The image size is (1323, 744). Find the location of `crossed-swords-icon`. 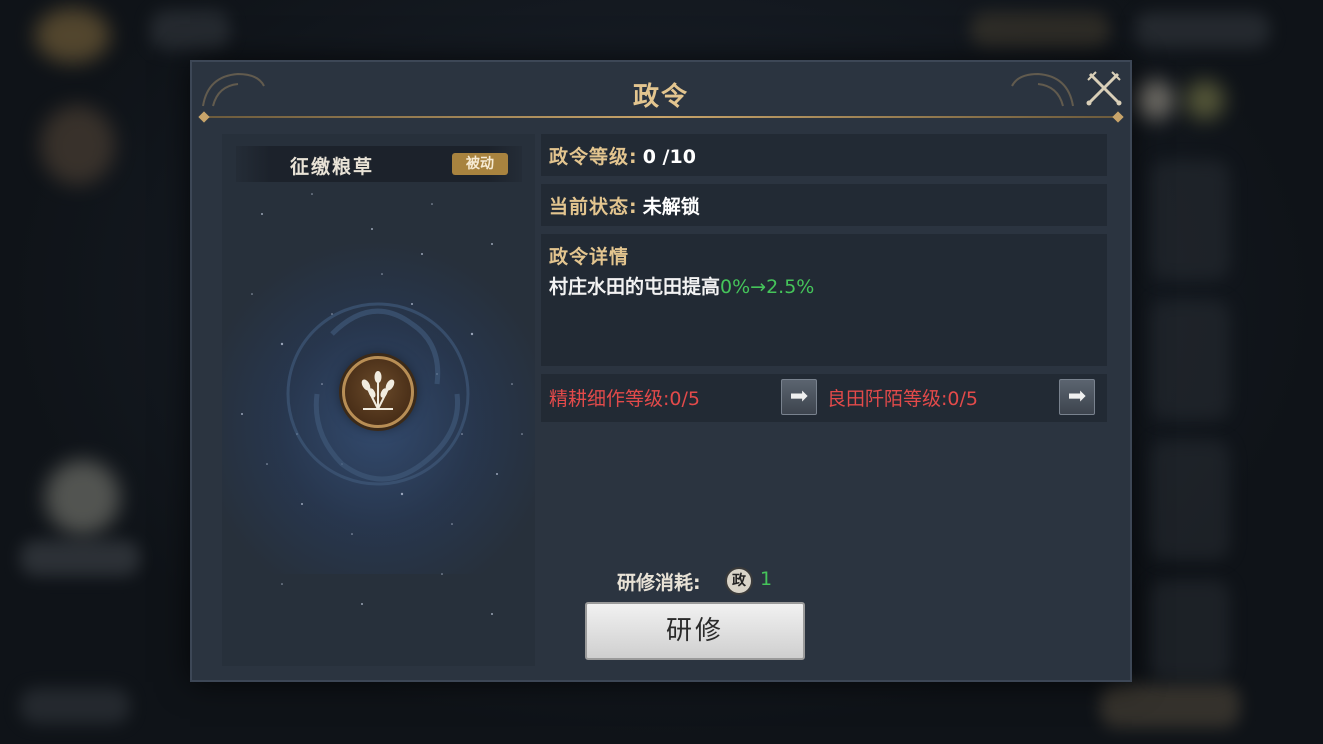

crossed-swords-icon is located at coordinates (1104, 88).